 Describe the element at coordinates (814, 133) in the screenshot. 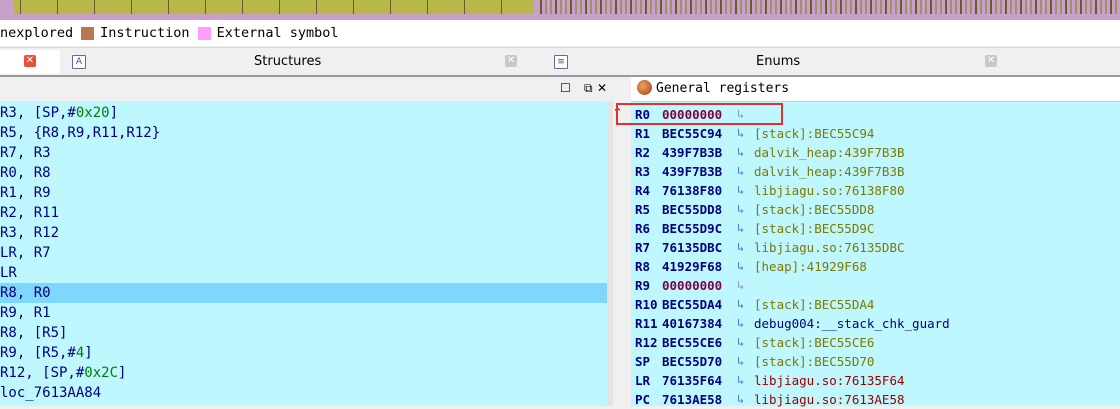

I see `register-target: [stack]:BEC55C94` at that location.